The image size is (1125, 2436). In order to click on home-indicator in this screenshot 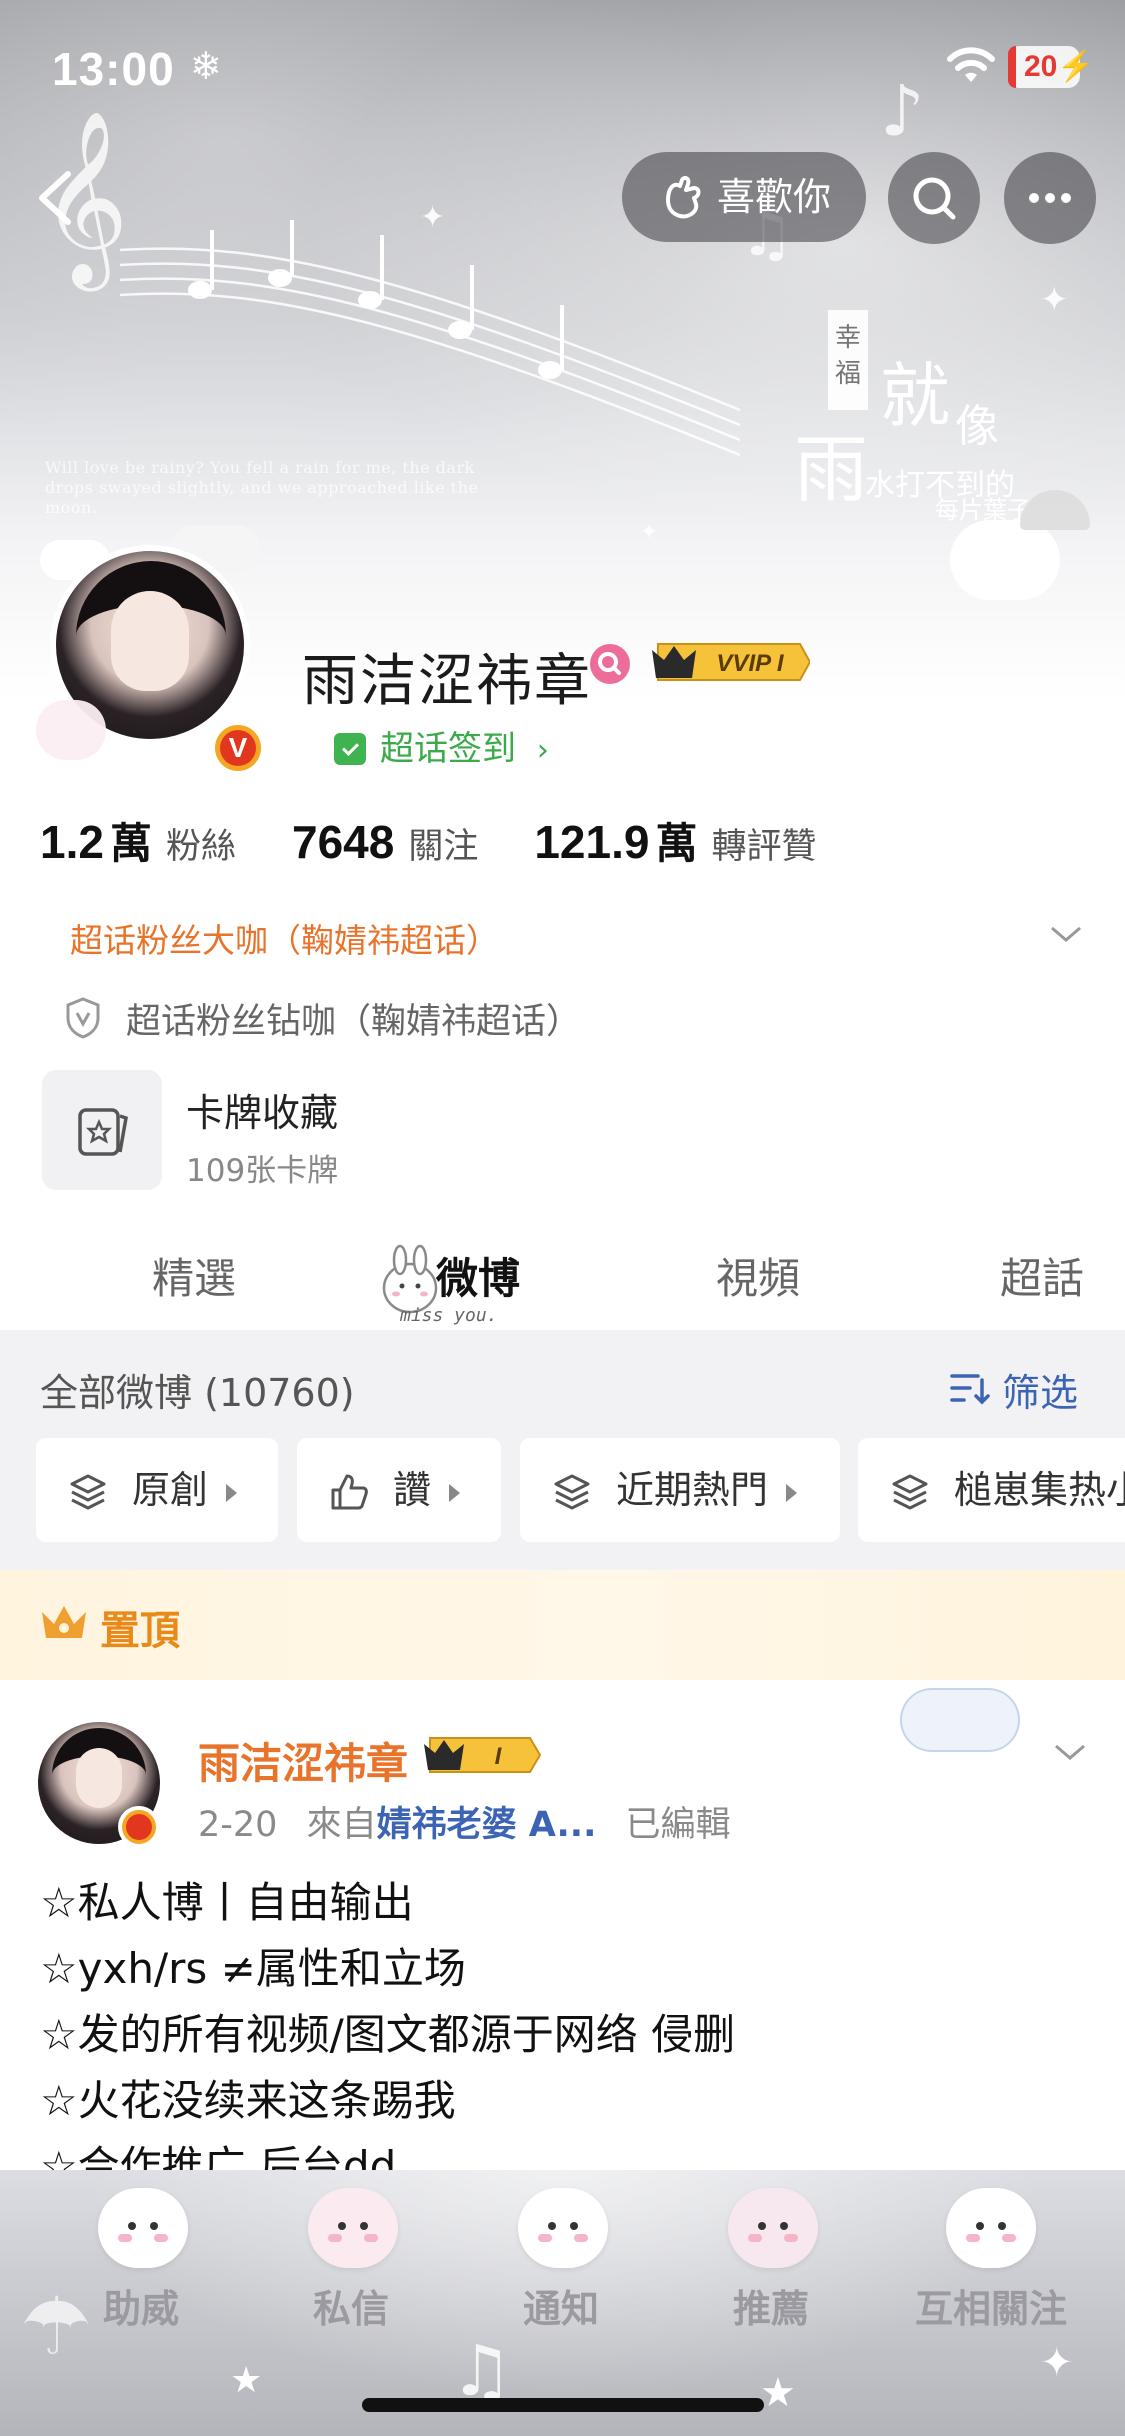, I will do `click(563, 2405)`.